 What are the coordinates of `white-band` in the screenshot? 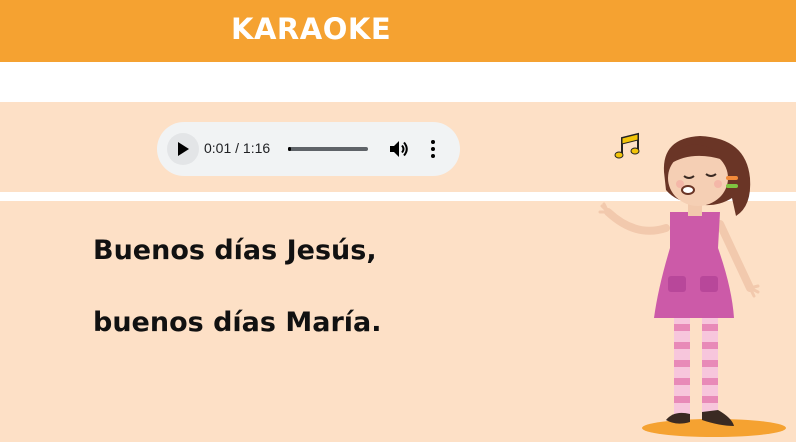 It's located at (398, 82).